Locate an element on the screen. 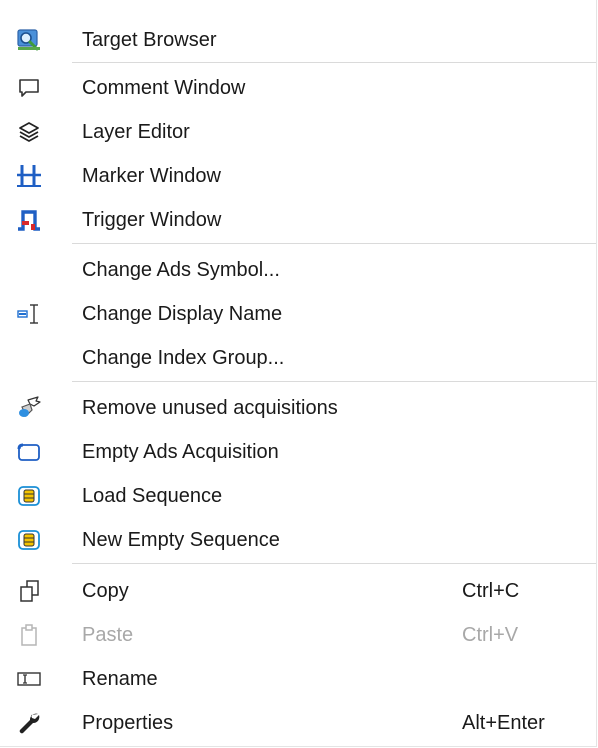 The height and width of the screenshot is (748, 598). menu-item-paste: Paste Ctrl+V is located at coordinates (298, 635).